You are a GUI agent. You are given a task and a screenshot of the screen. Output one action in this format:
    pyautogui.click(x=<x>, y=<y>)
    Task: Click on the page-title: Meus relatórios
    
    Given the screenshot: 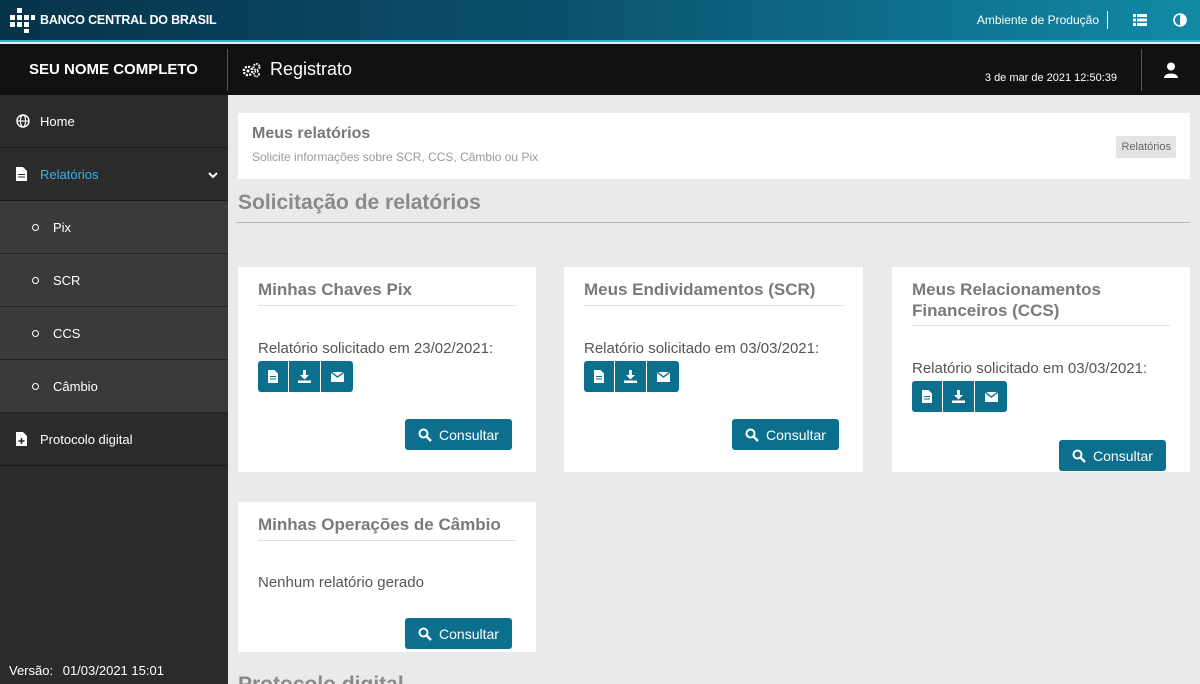 What is the action you would take?
    pyautogui.click(x=311, y=133)
    